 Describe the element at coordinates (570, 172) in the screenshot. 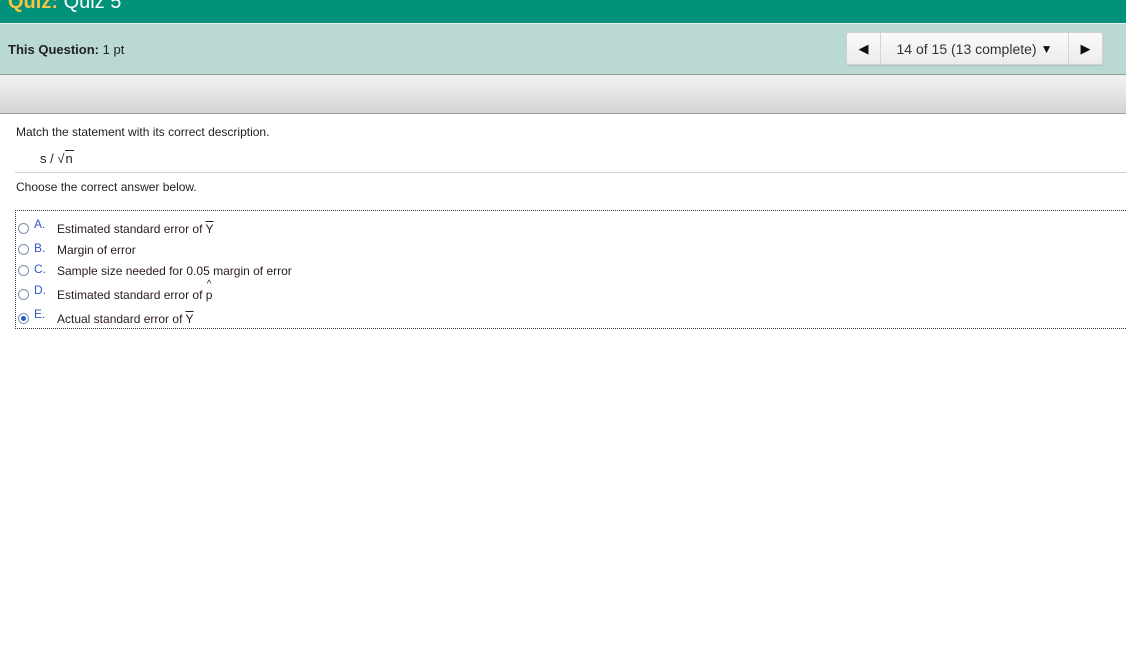

I see `divider` at that location.